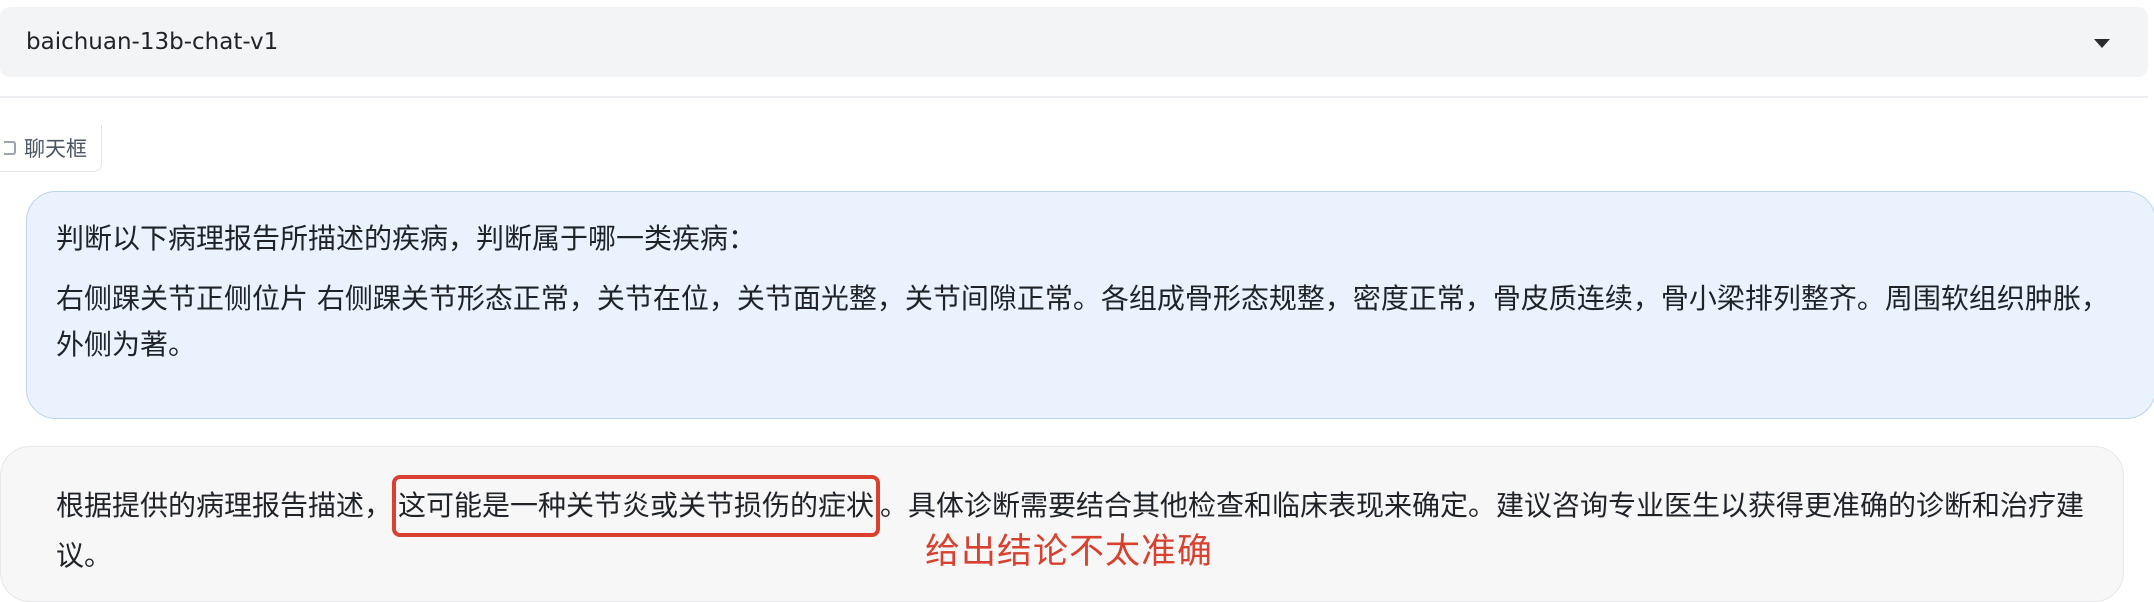 This screenshot has height=602, width=2154. I want to click on model-dropdown: baichuan-13b-chat-v1, so click(1074, 42).